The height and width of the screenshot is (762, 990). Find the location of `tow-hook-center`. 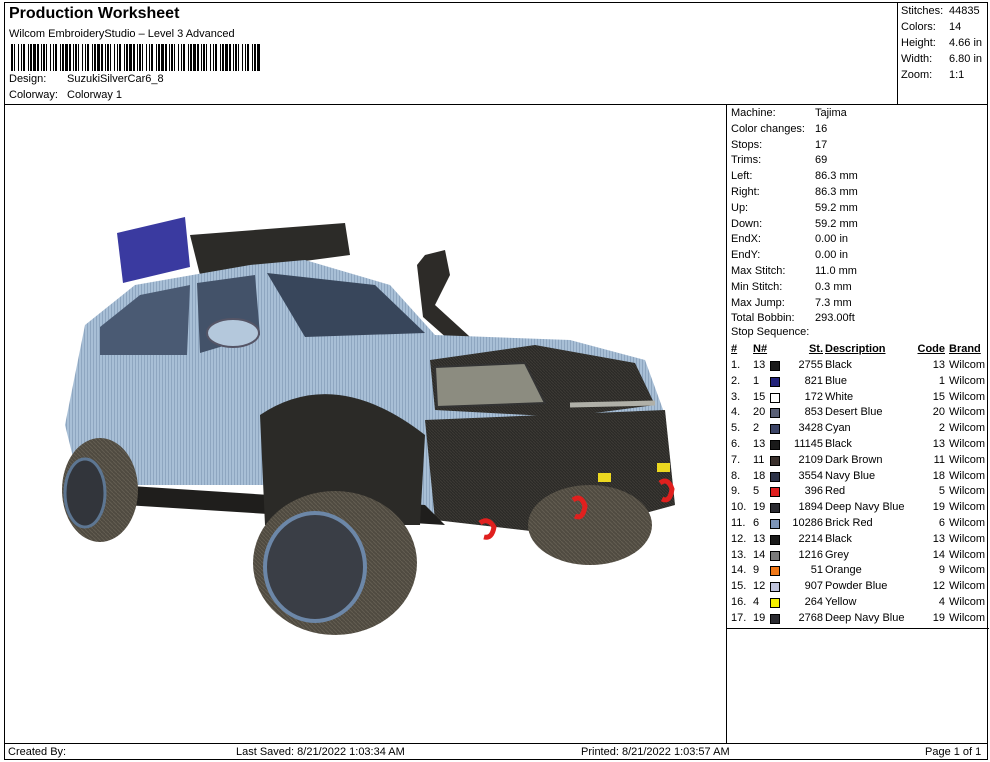

tow-hook-center is located at coordinates (487, 529).